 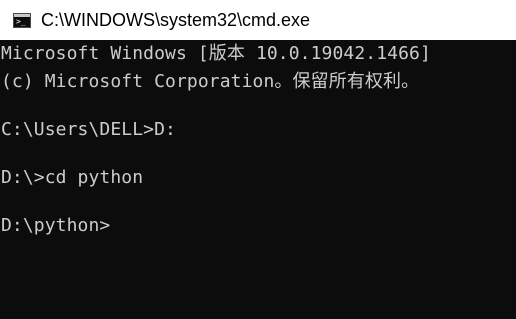 What do you see at coordinates (210, 81) in the screenshot?
I see `console-line-copyright: (c) Microsoft Corporation。保留所有权利。` at bounding box center [210, 81].